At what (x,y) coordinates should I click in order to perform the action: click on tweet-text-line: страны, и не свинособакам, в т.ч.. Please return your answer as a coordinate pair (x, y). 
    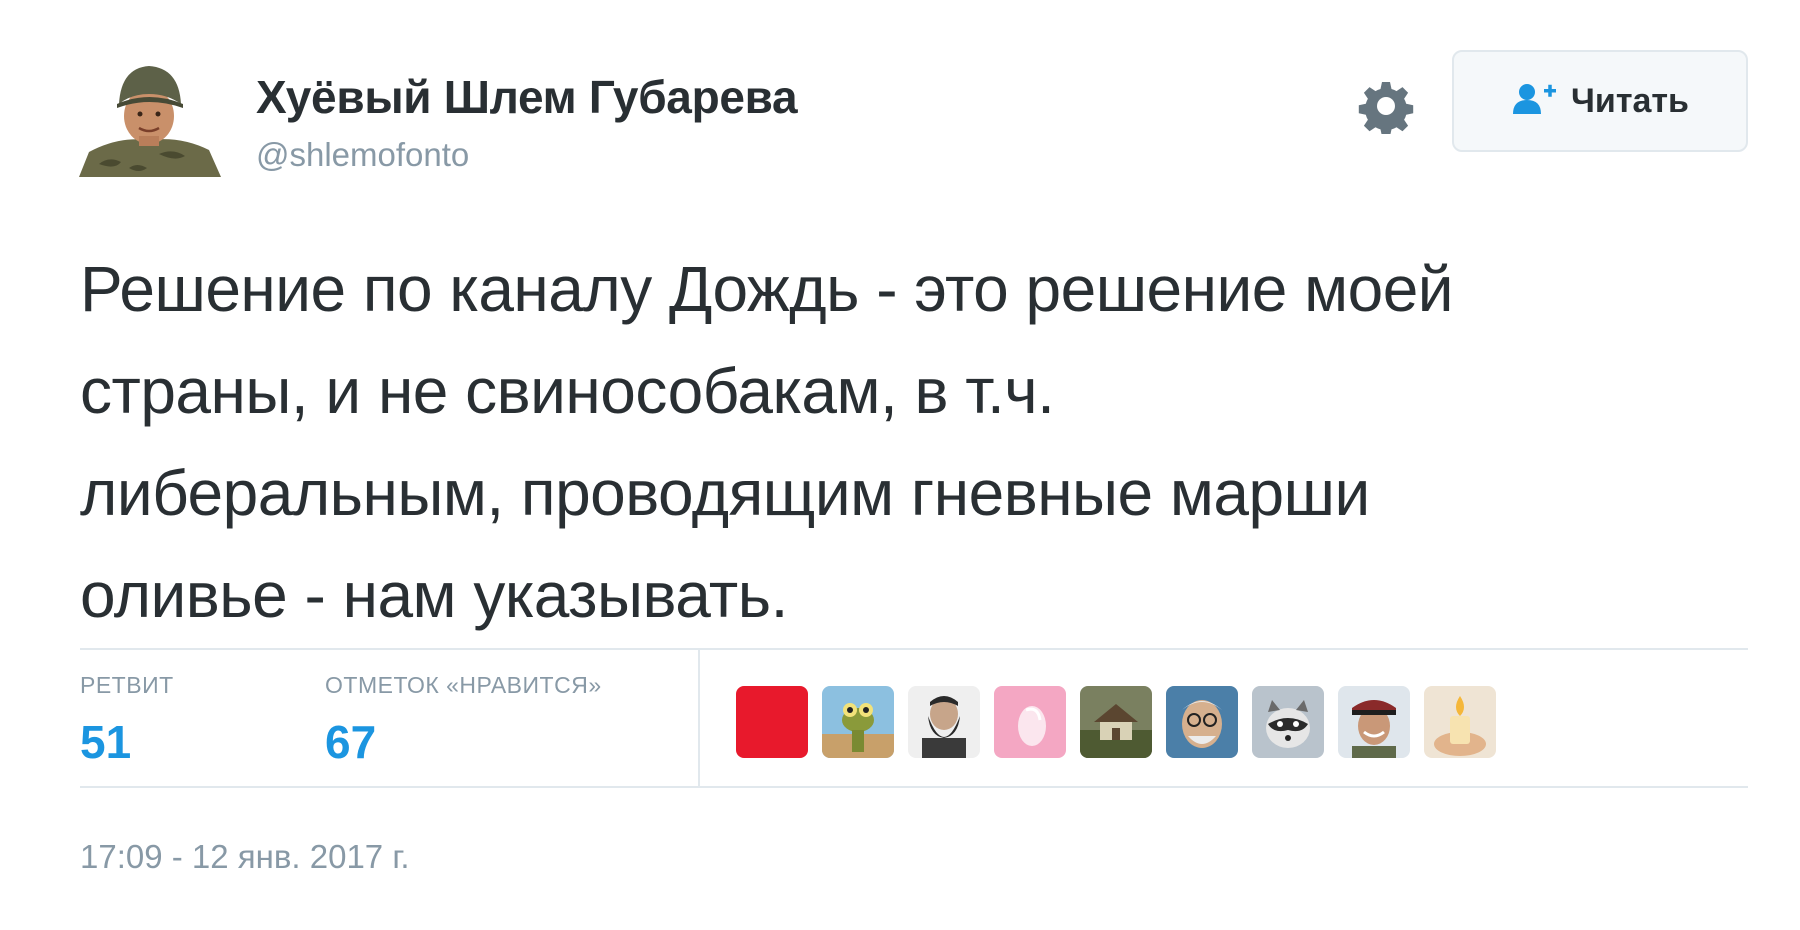
    Looking at the image, I should click on (567, 391).